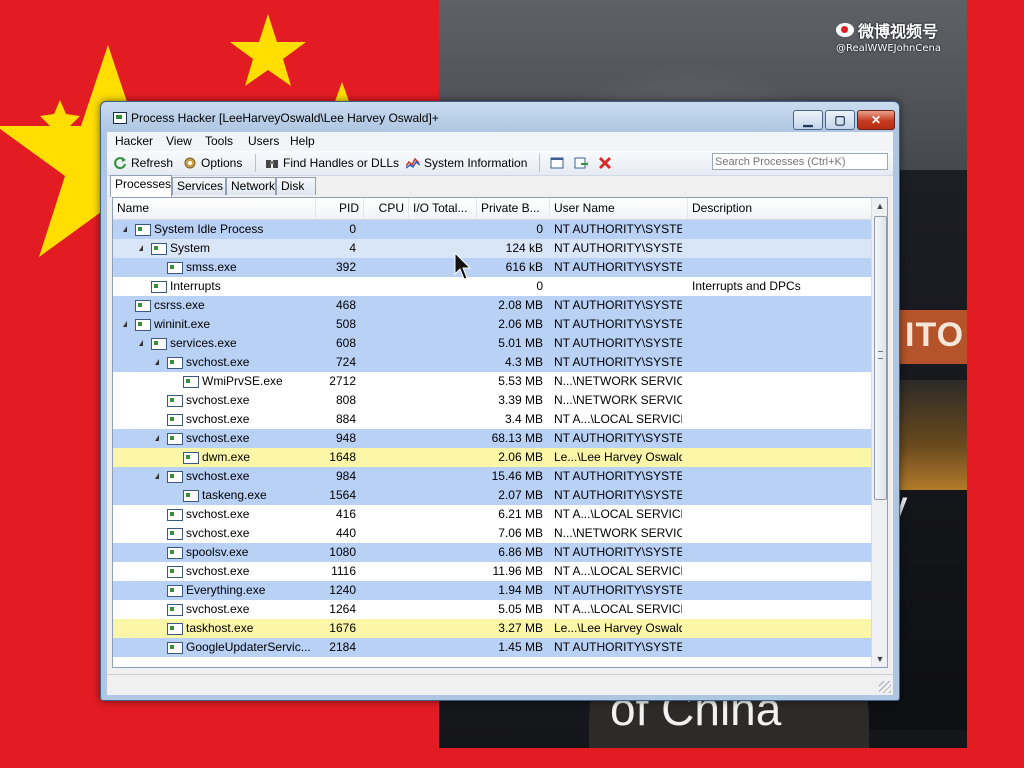 This screenshot has height=768, width=1024. What do you see at coordinates (880, 355) in the screenshot?
I see `scroll-grip-icon` at bounding box center [880, 355].